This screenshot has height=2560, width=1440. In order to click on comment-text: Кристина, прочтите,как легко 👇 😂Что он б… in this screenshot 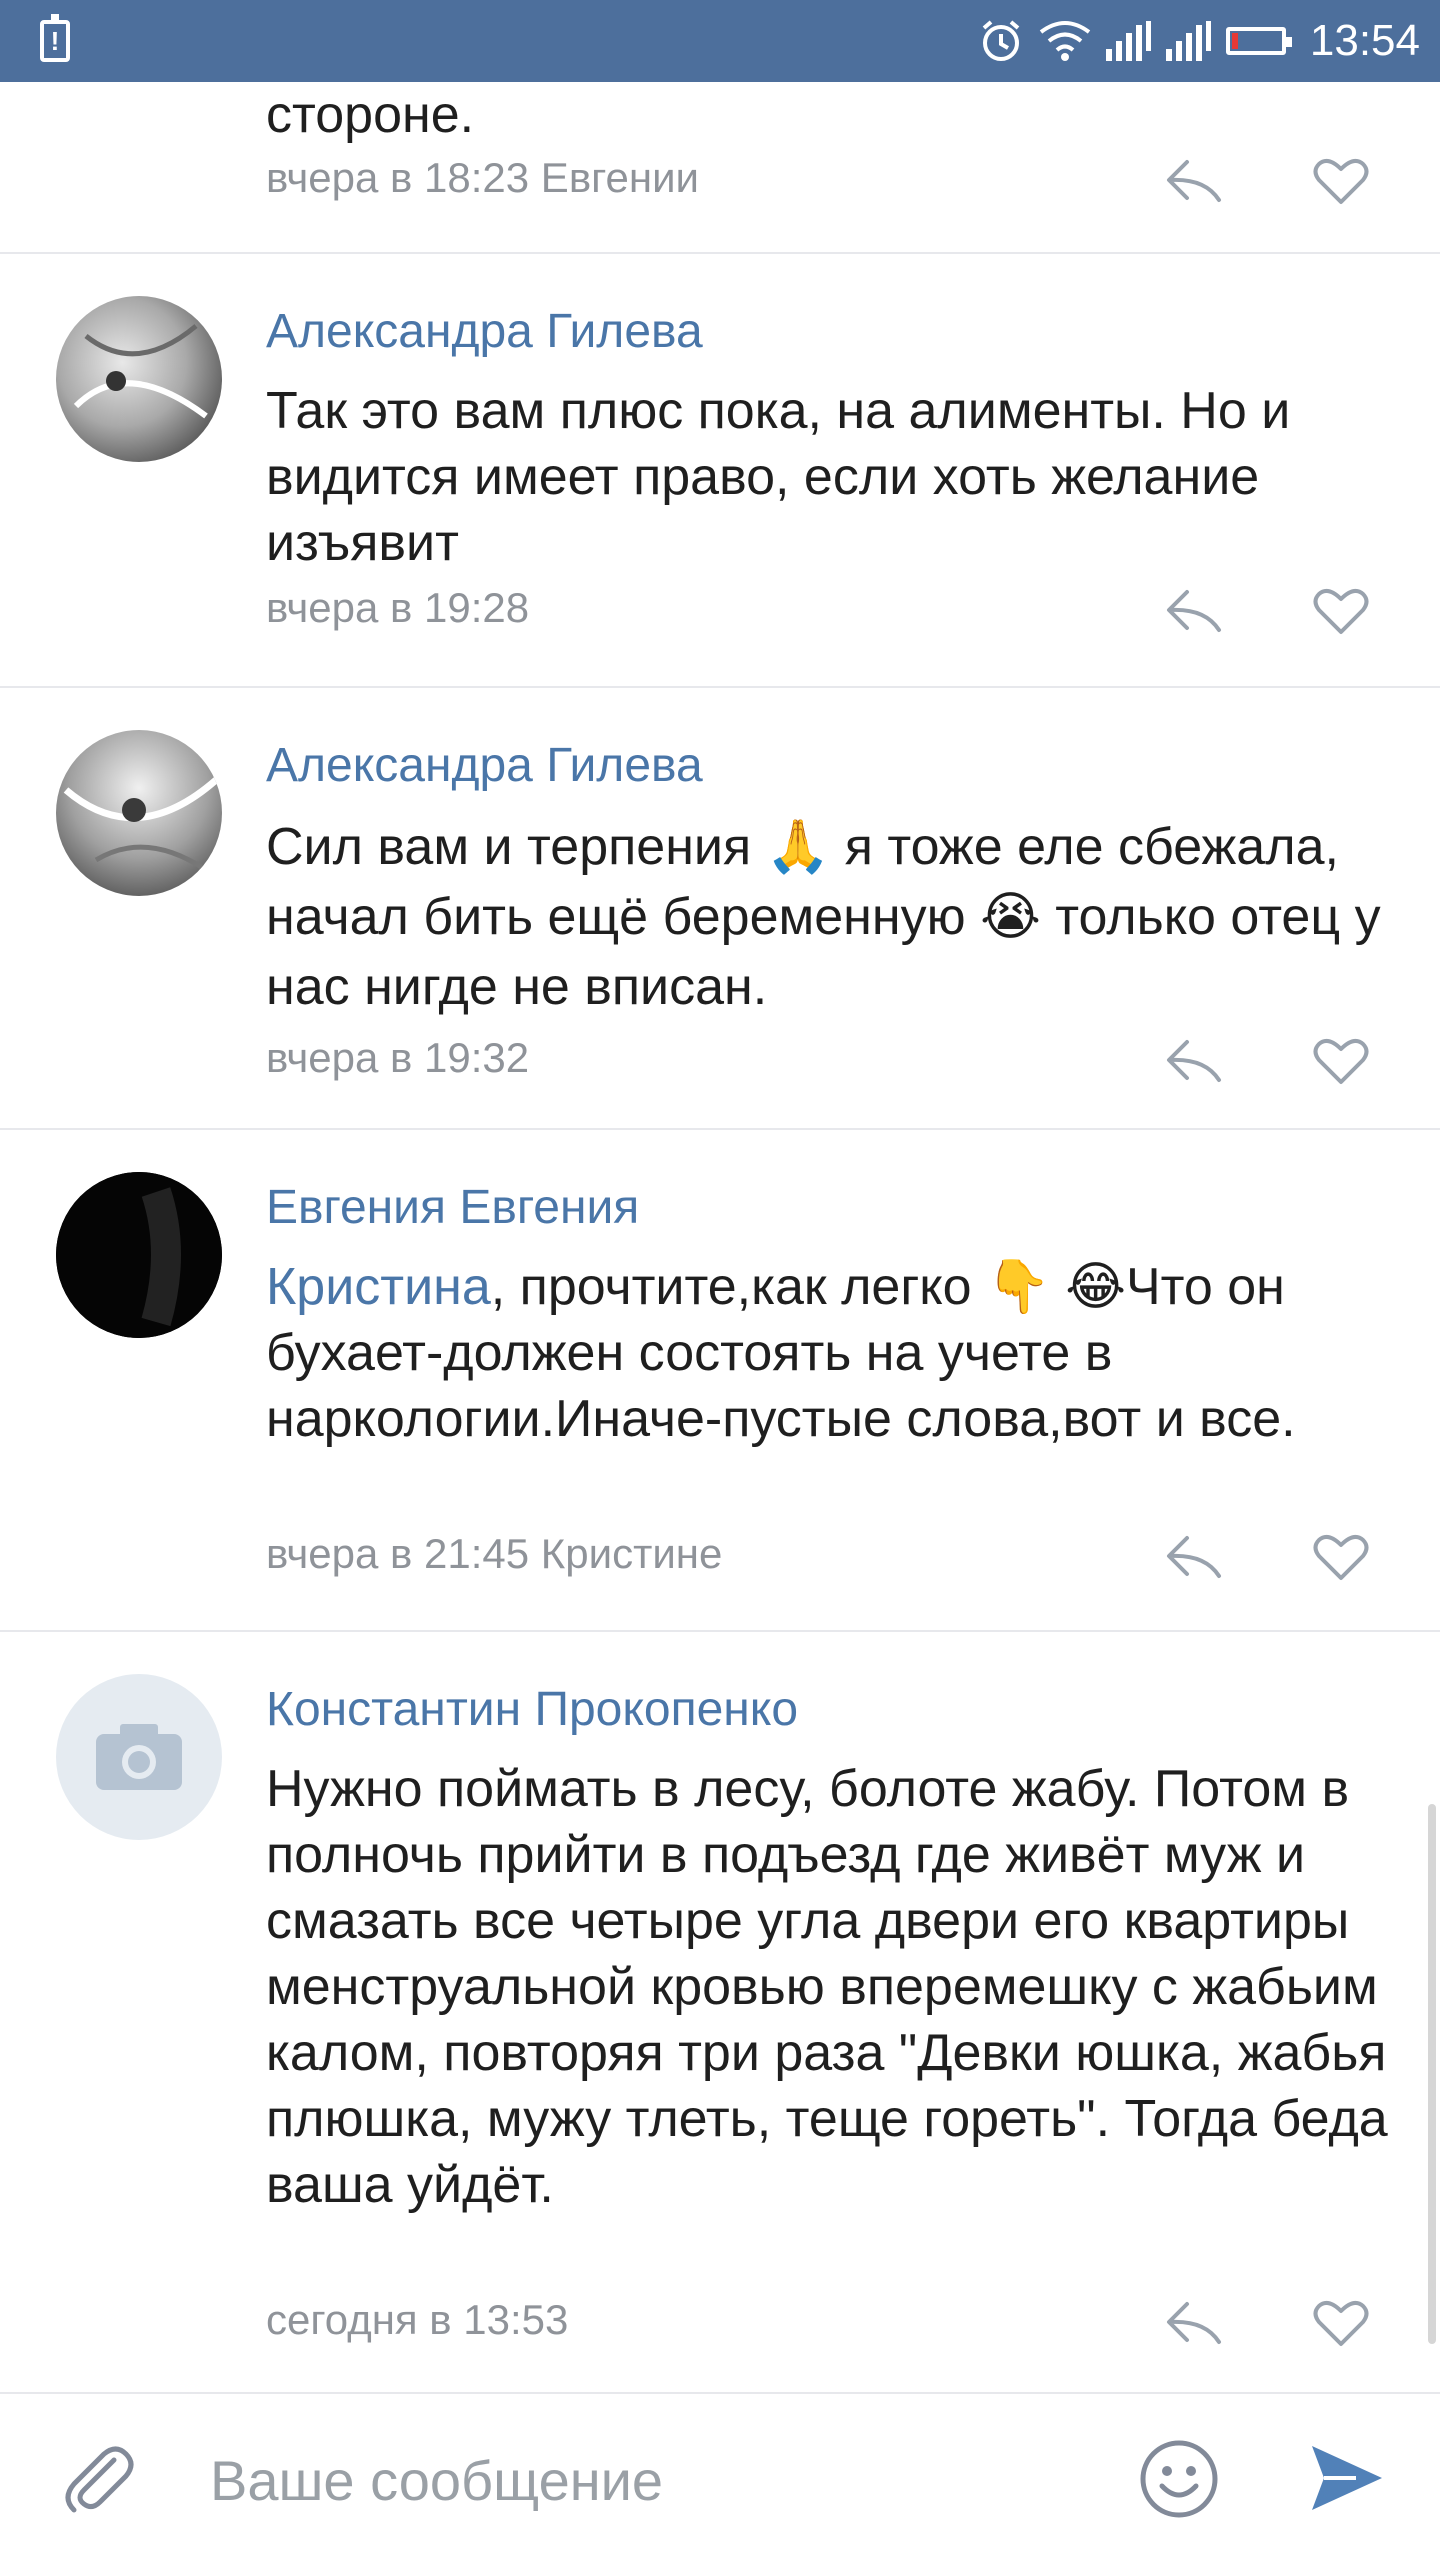, I will do `click(781, 1353)`.